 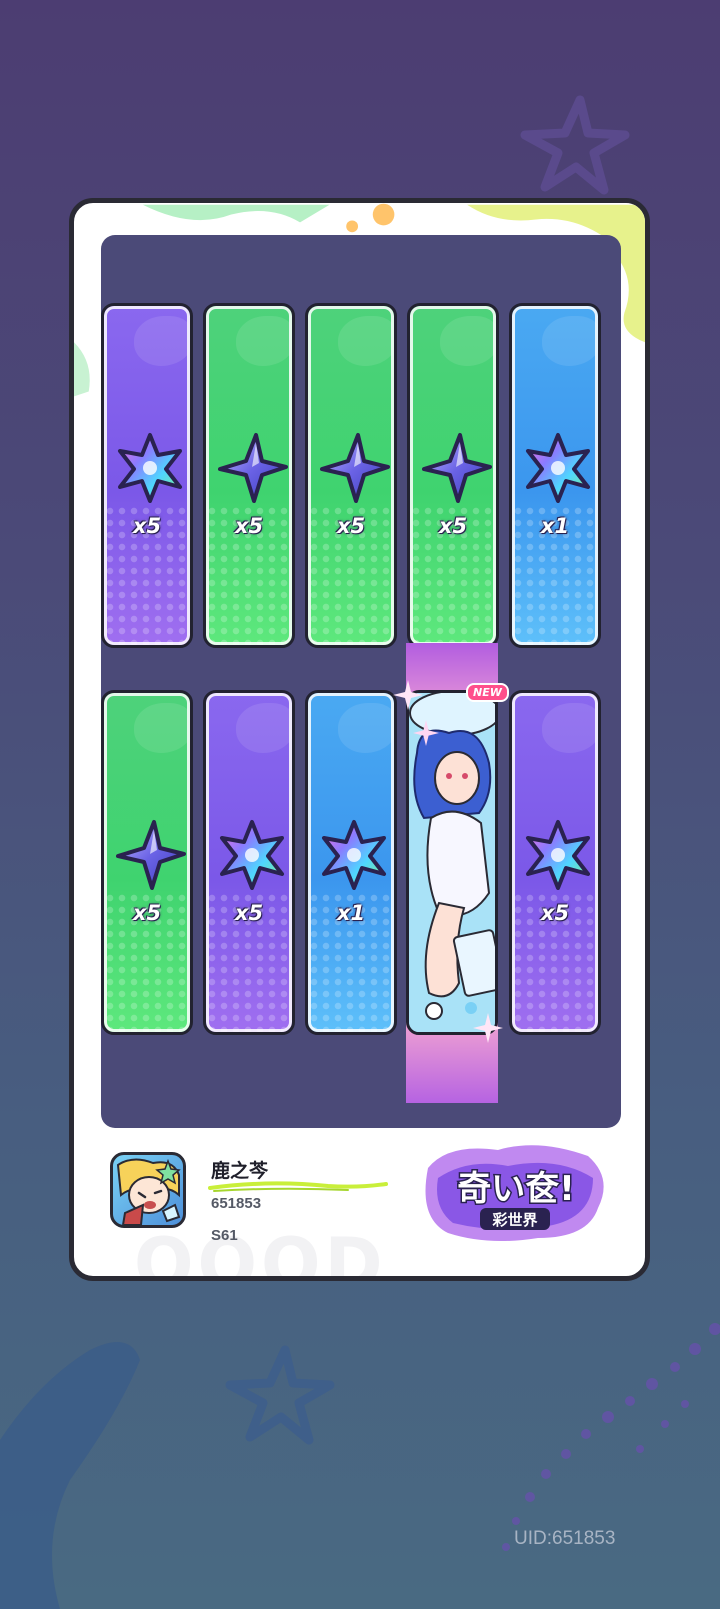 I want to click on player-avatar-illustration, so click(x=148, y=1191).